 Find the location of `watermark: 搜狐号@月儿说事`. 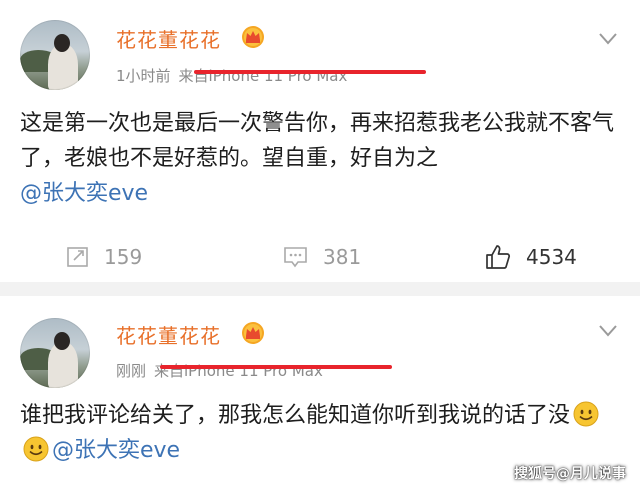

watermark: 搜狐号@月儿说事 is located at coordinates (570, 474).